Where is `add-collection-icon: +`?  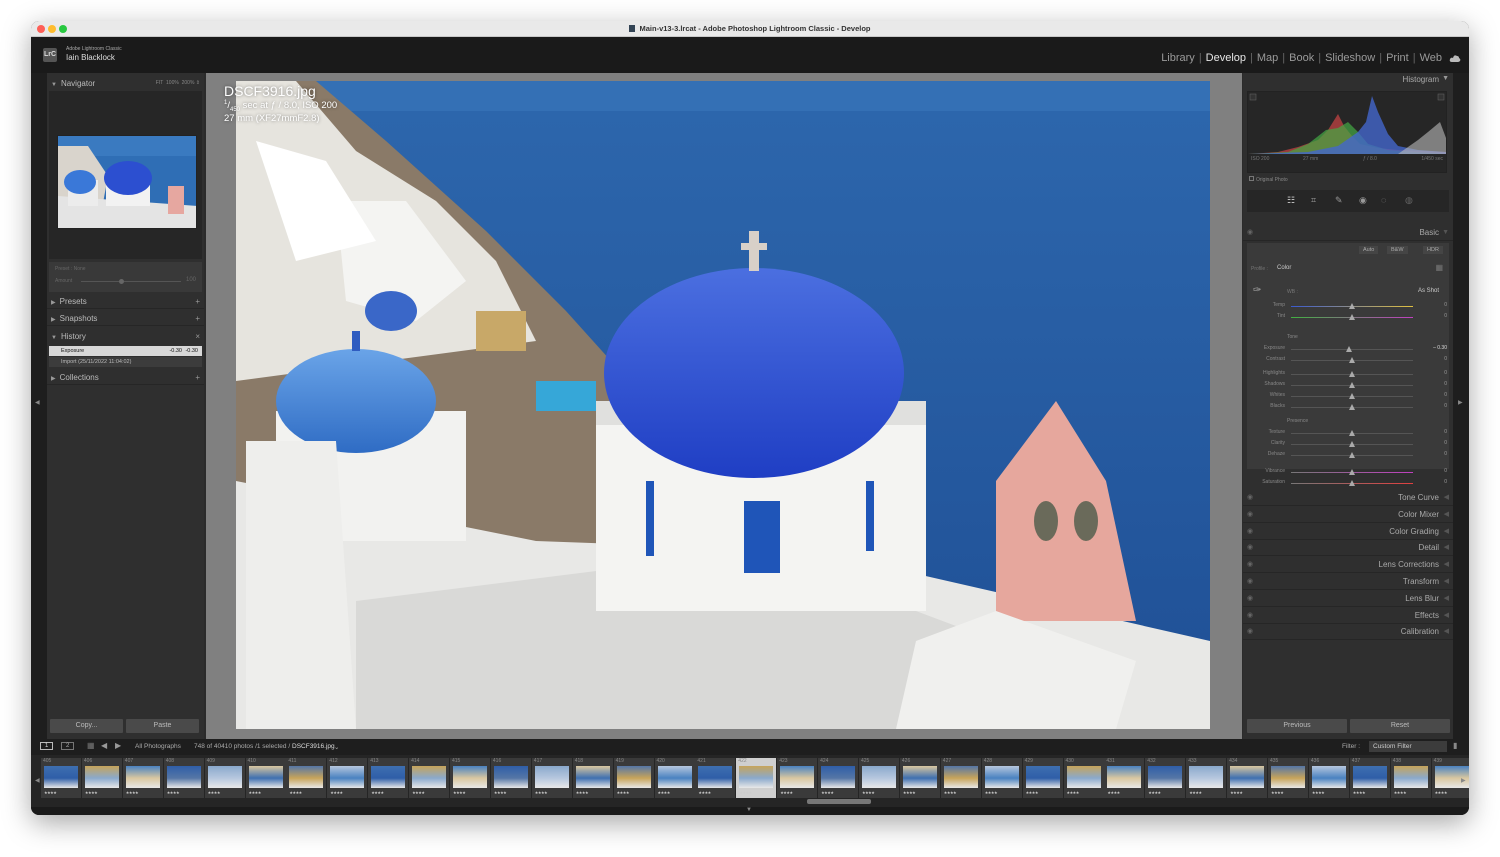
add-collection-icon: + is located at coordinates (197, 377).